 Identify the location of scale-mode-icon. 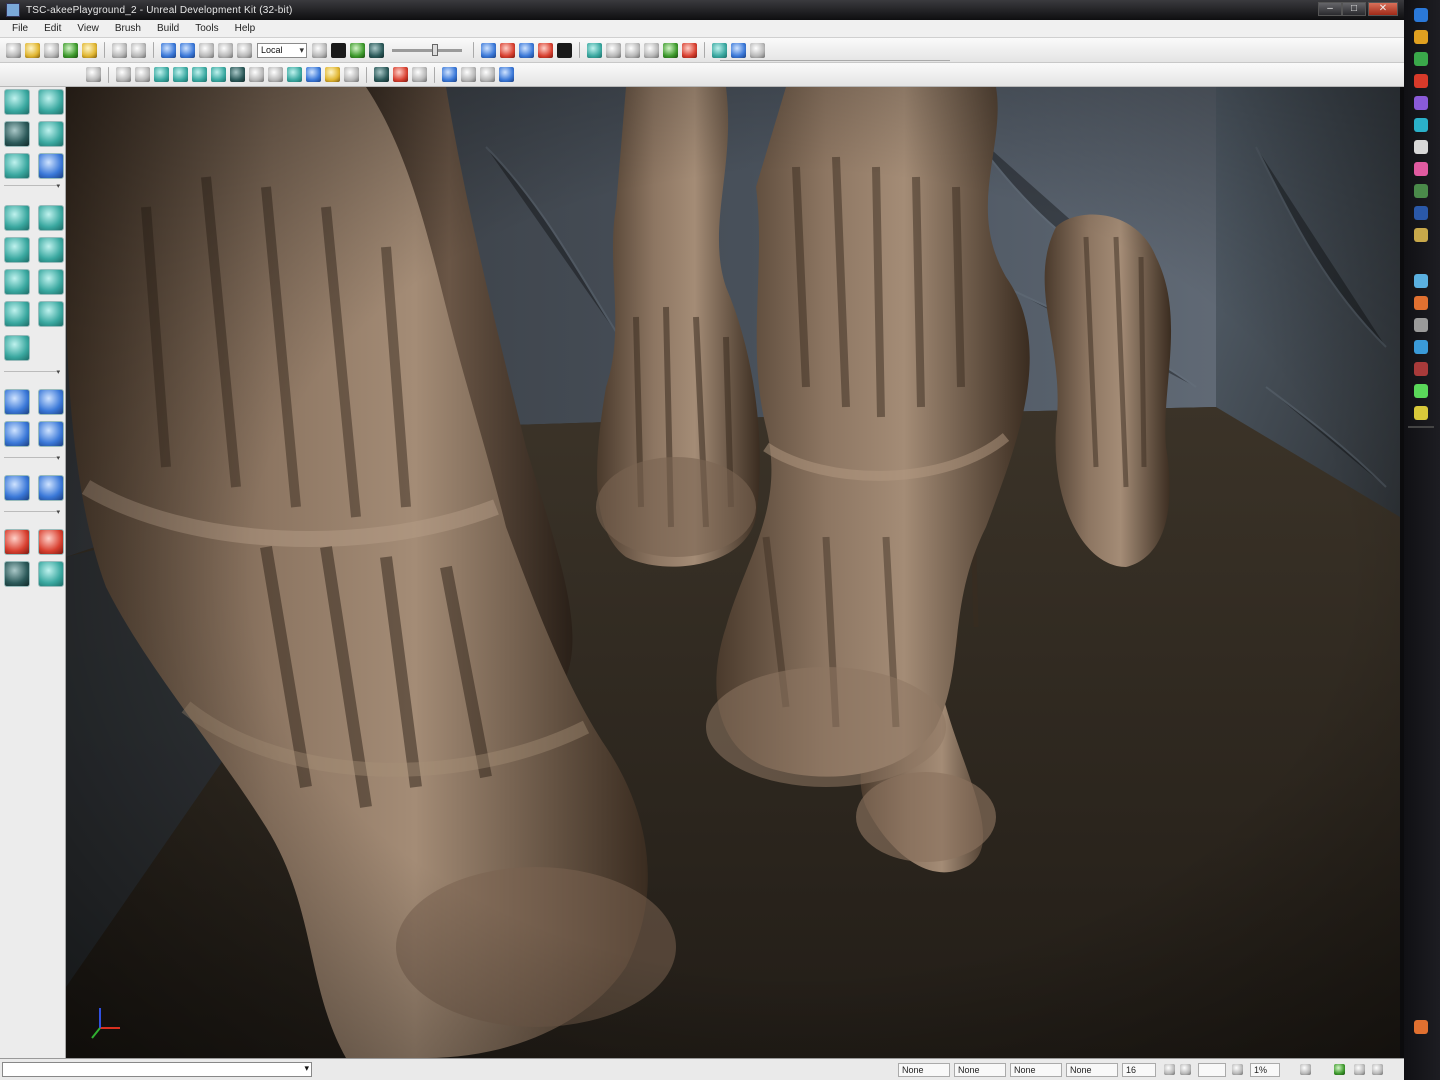
(225, 50).